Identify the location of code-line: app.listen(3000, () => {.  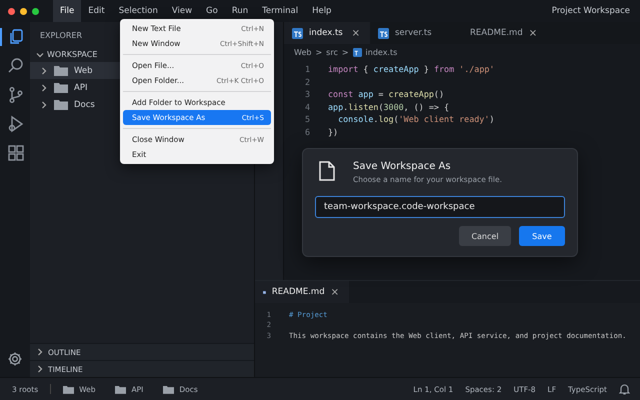
(389, 107).